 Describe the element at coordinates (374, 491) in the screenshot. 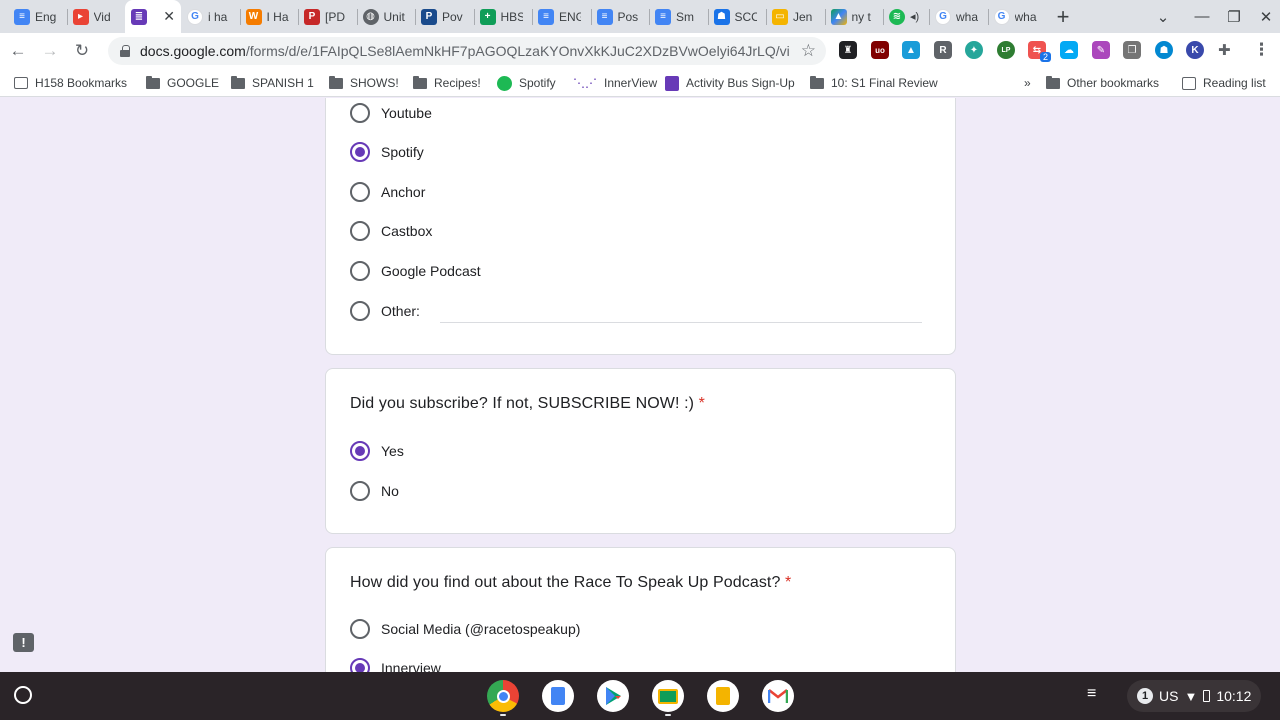

I see `radio-option: No` at that location.